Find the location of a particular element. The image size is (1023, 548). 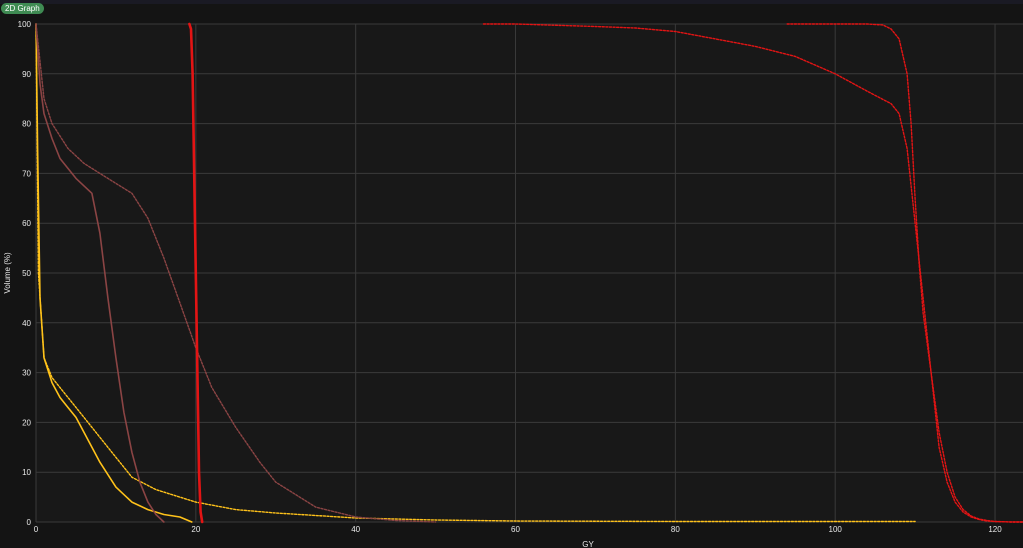

x-tick-label: 100 is located at coordinates (836, 529).